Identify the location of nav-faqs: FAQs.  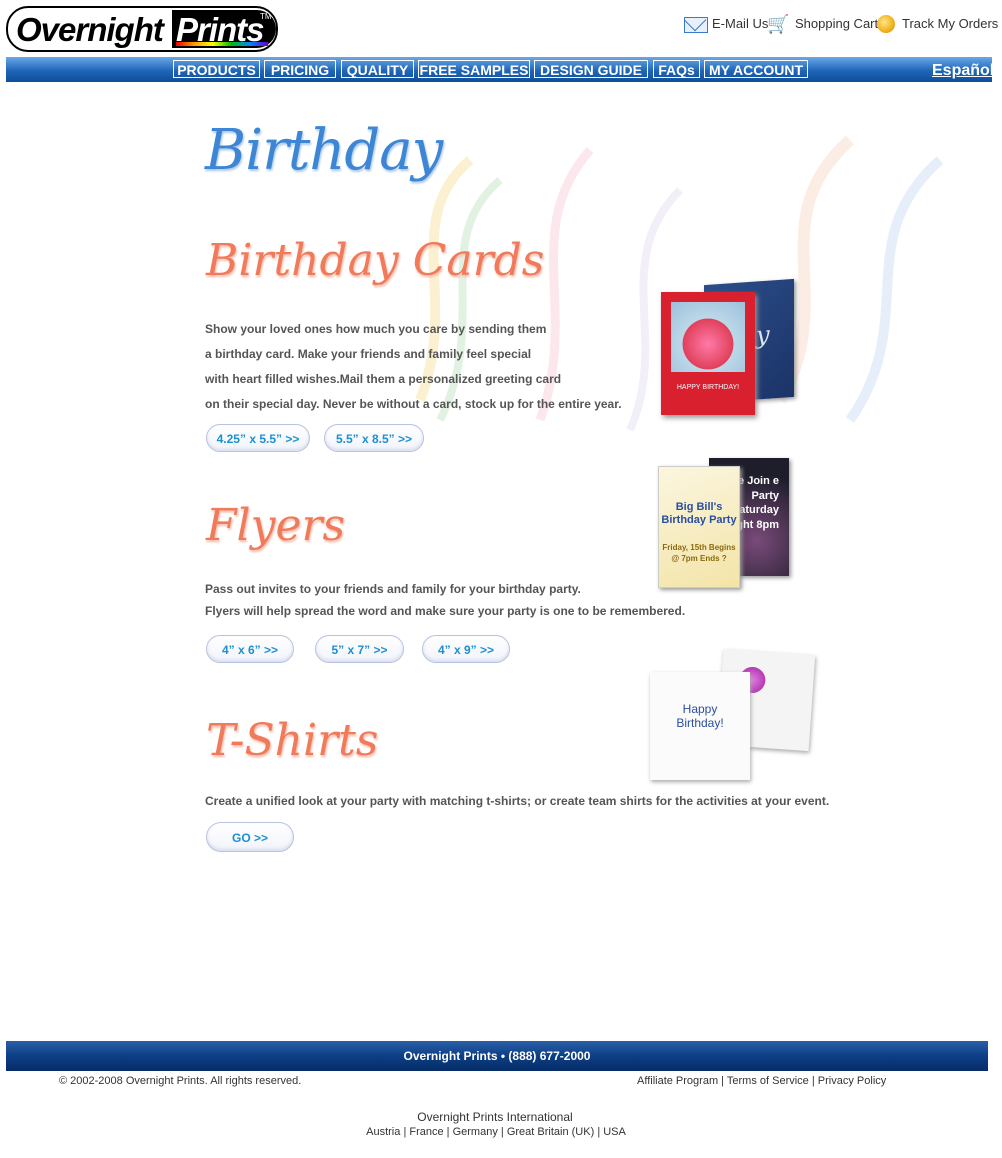
(676, 69).